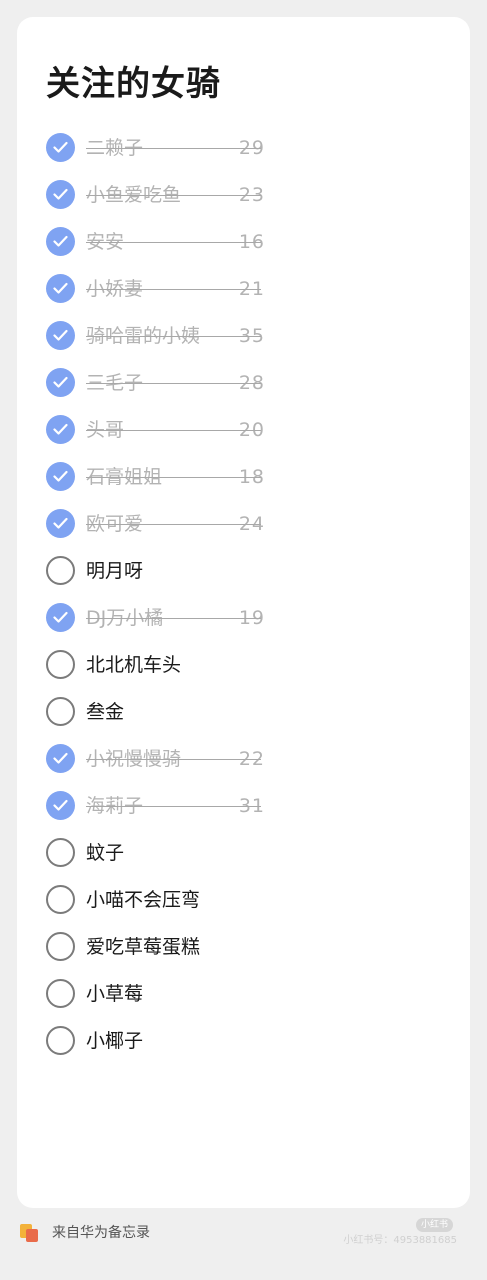  I want to click on checklist-item: 骑哈雷的小姨 35, so click(243, 337).